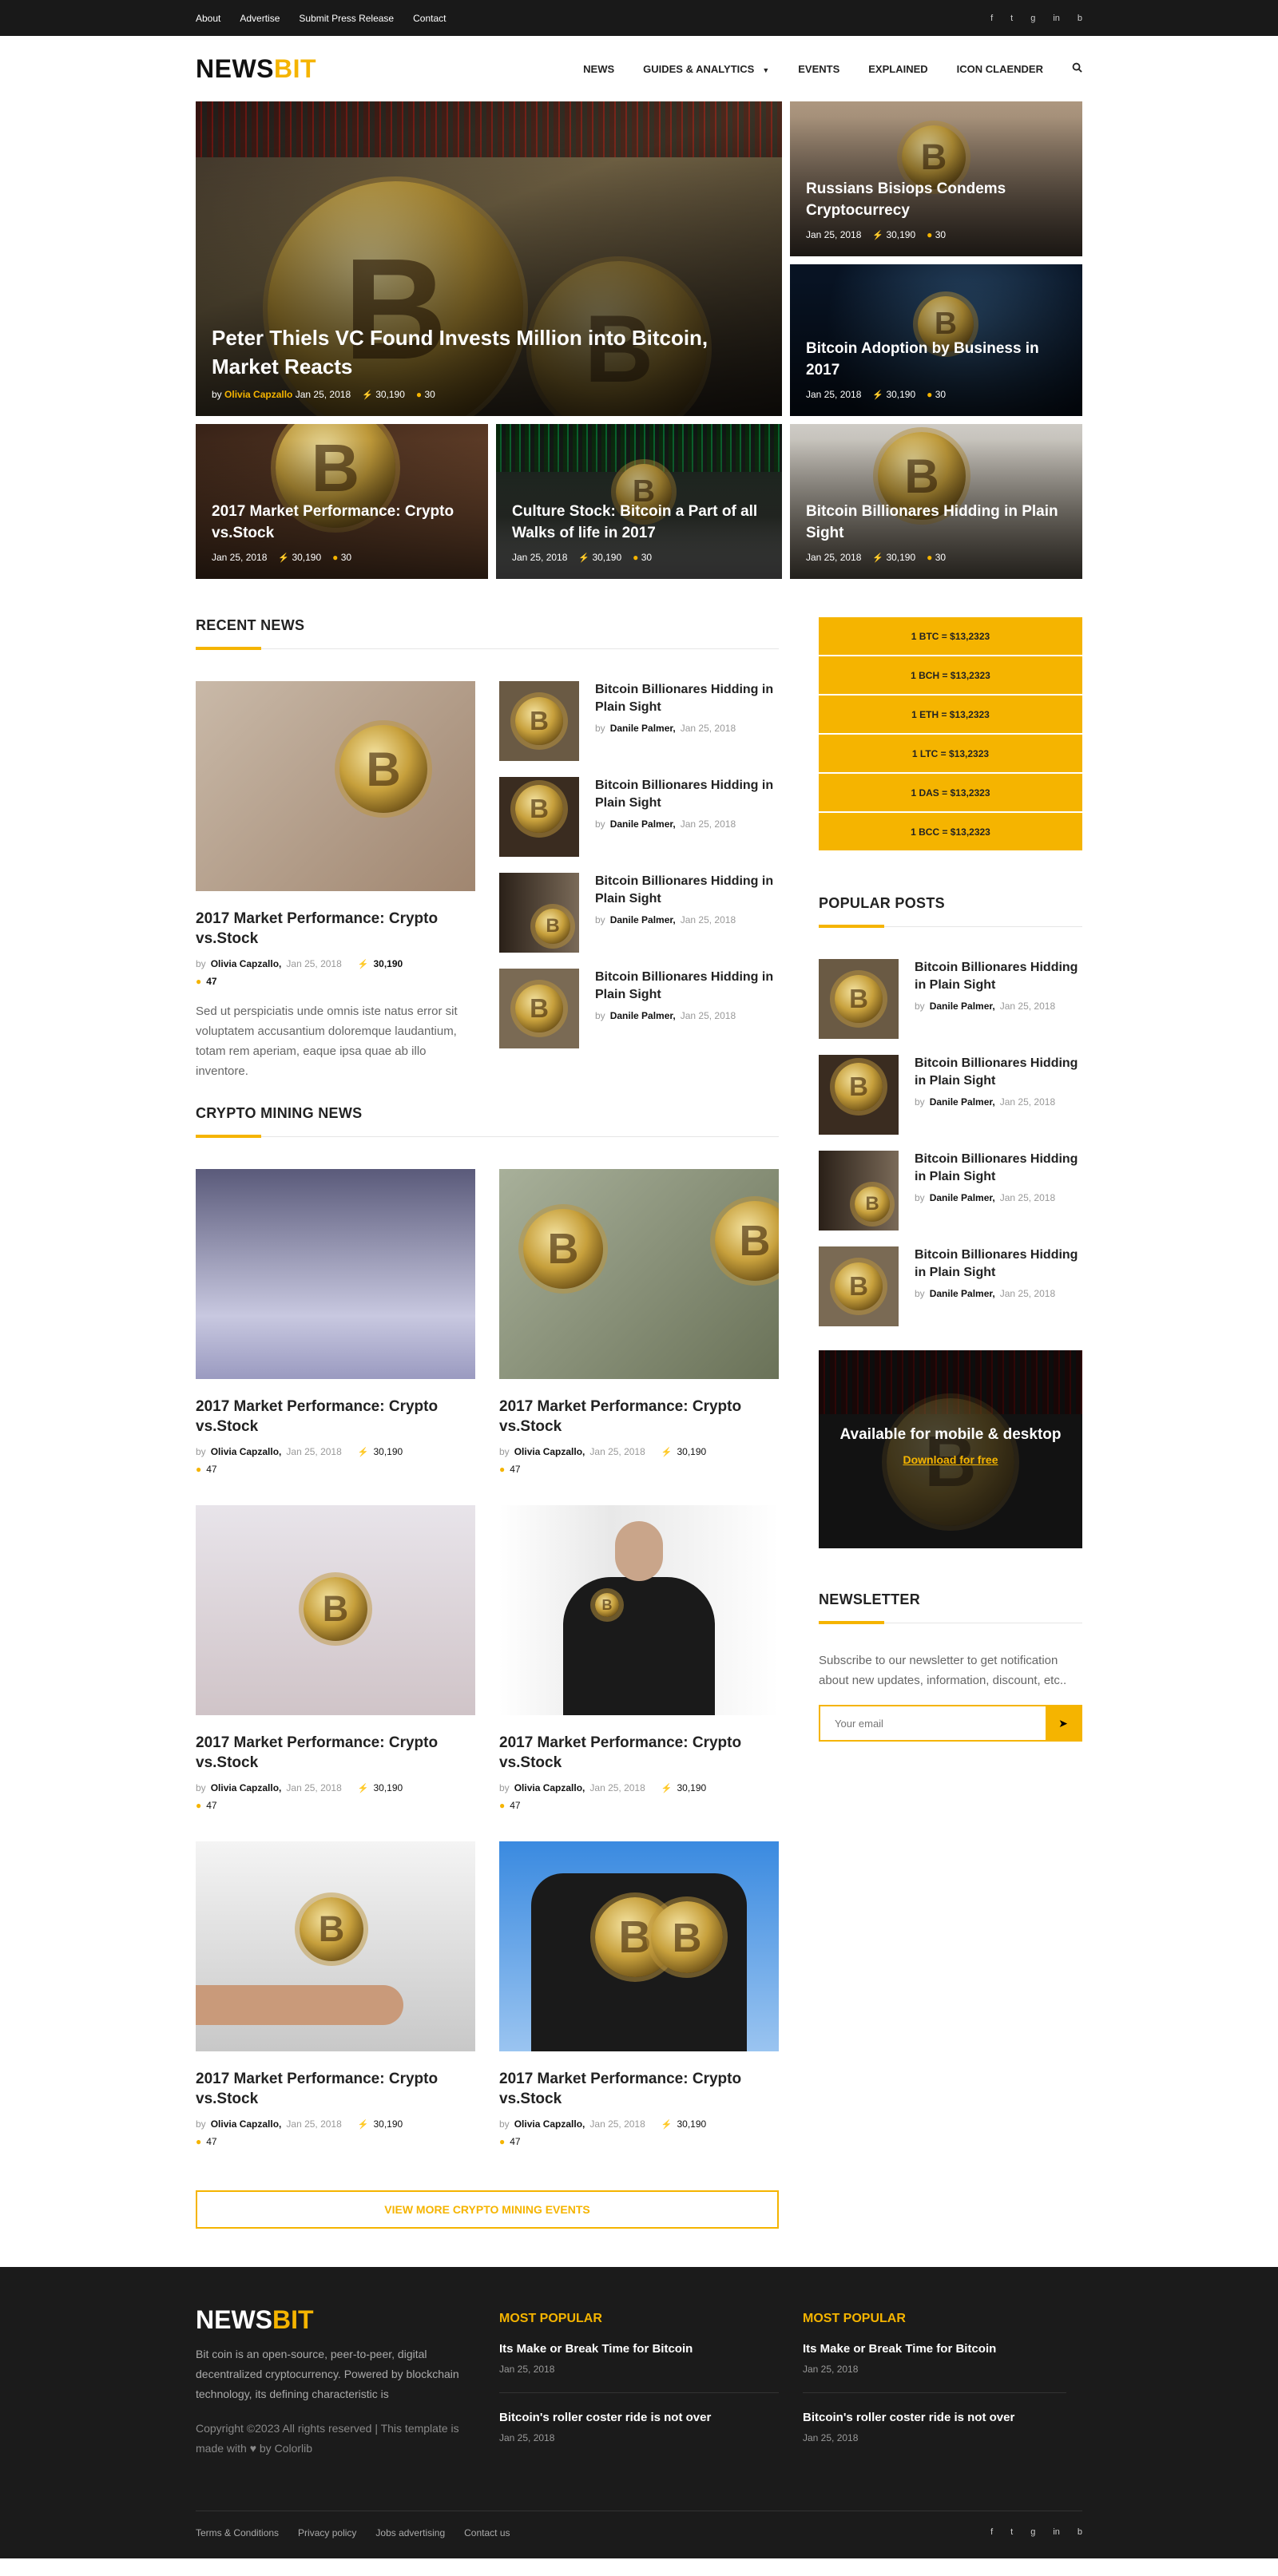  Describe the element at coordinates (260, 18) in the screenshot. I see `top-link-advertise: Advertise` at that location.